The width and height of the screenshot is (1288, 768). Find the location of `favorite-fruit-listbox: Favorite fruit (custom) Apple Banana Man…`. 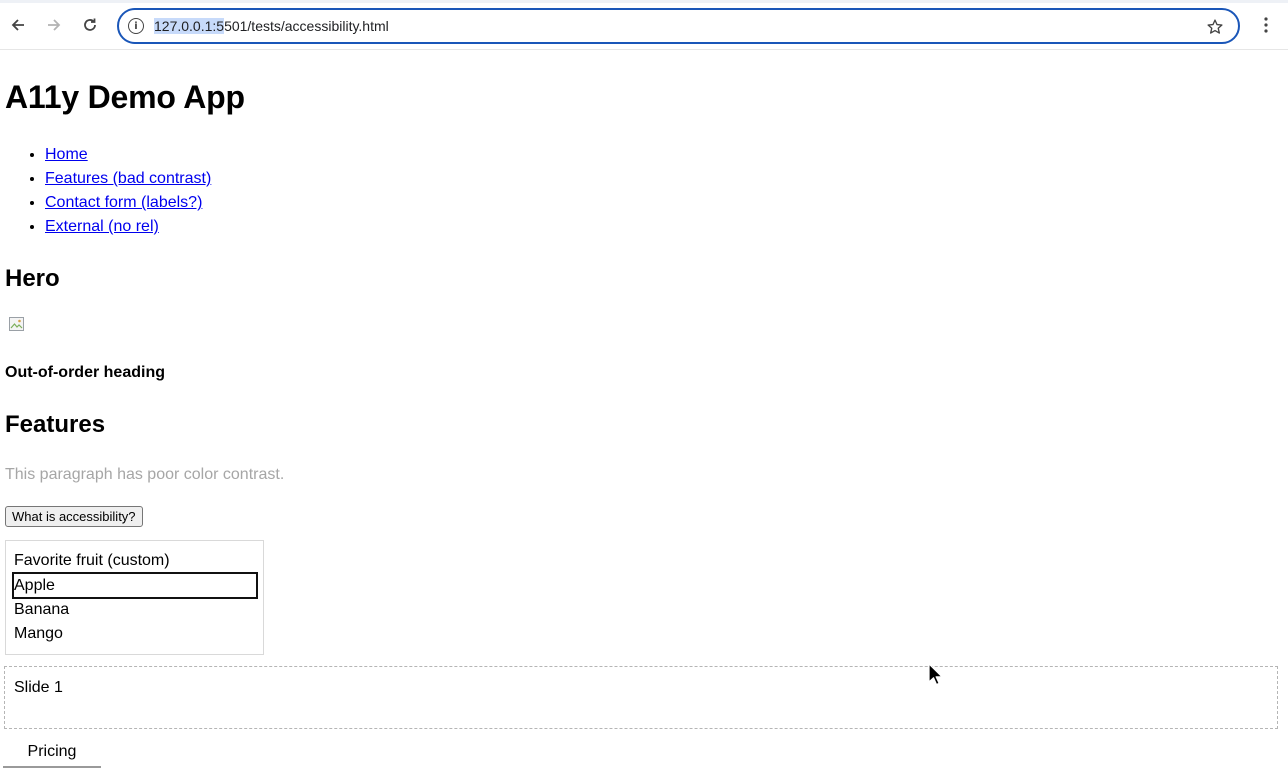

favorite-fruit-listbox: Favorite fruit (custom) Apple Banana Man… is located at coordinates (134, 597).